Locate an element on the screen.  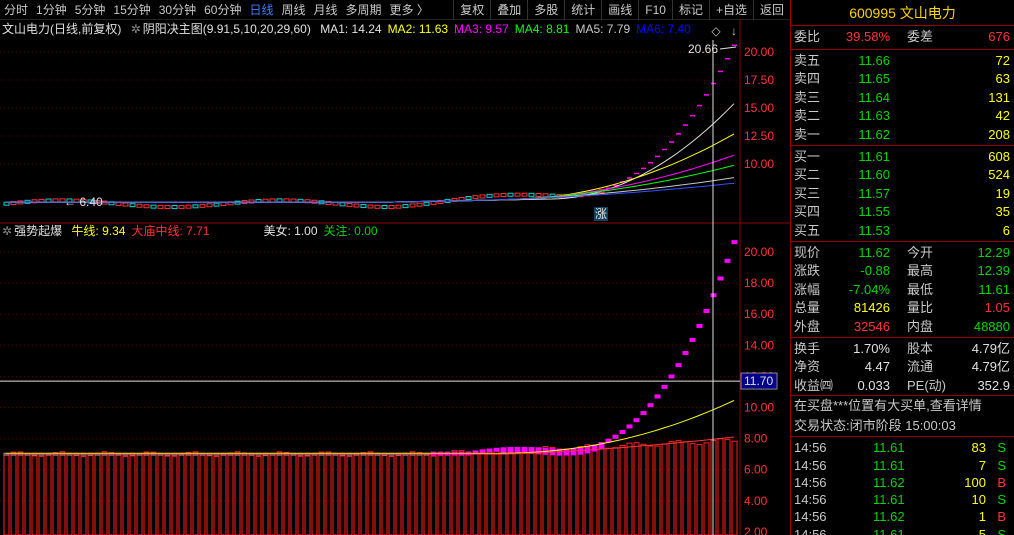
y-tick-label: 4.00 is located at coordinates (756, 501).